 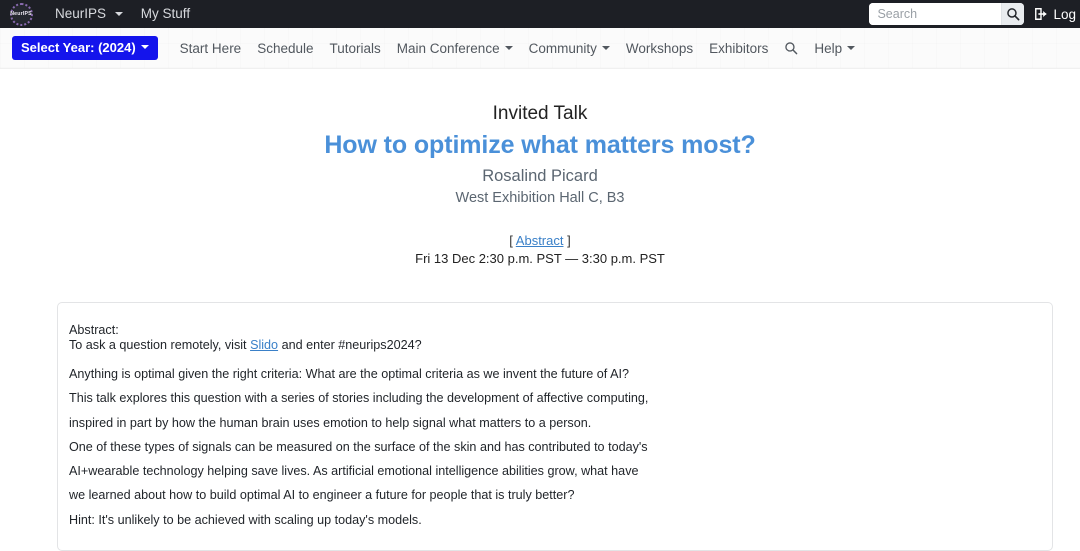 What do you see at coordinates (78, 47) in the screenshot?
I see `select-year-label: Select Year: (2024)` at bounding box center [78, 47].